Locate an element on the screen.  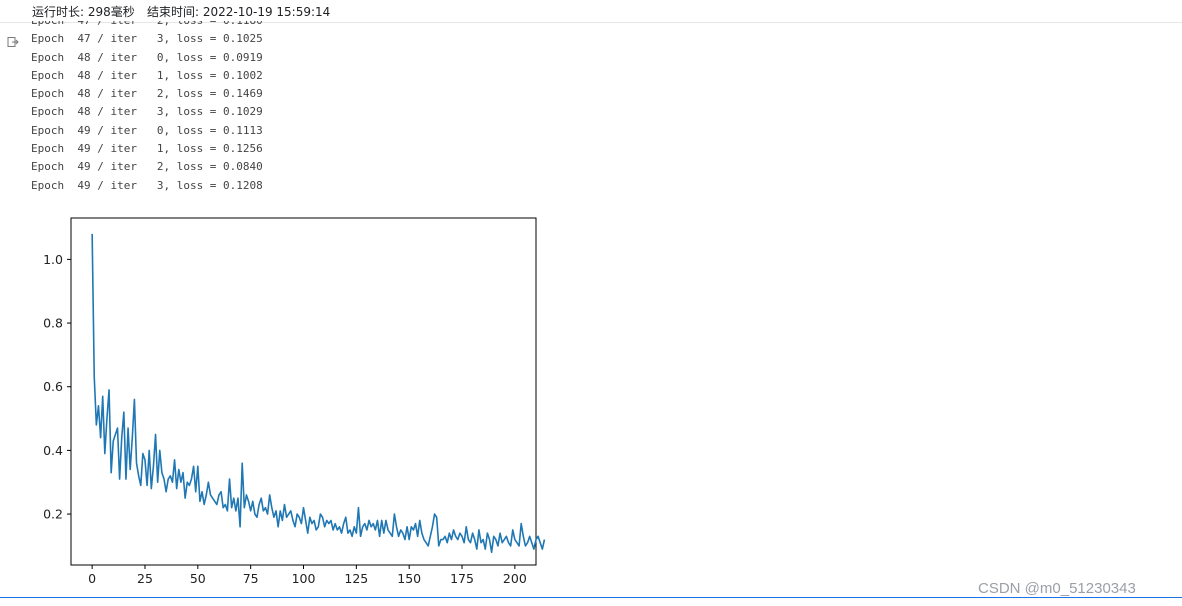
watermark: CSDN @m0_51230343 is located at coordinates (1057, 588).